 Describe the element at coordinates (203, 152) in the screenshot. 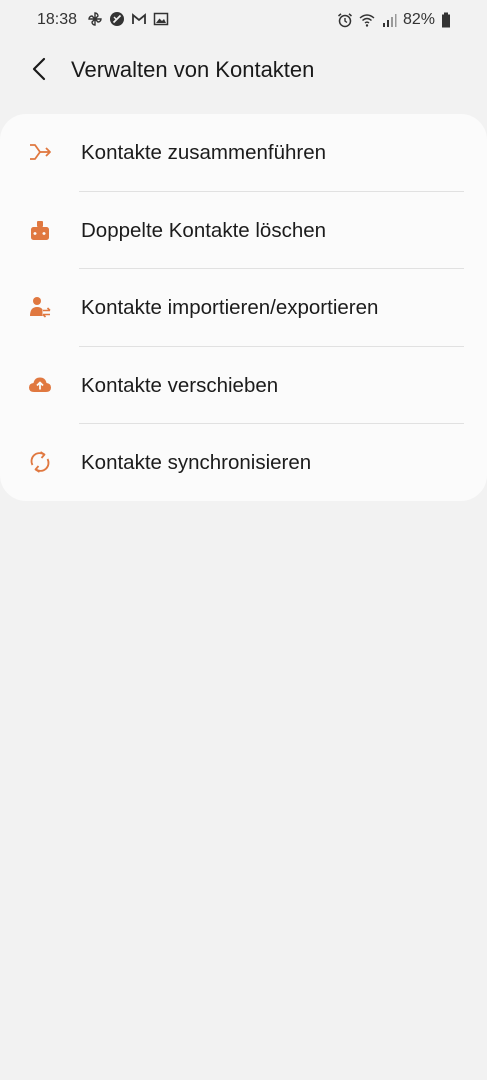

I see `menu-item-label: Kontakte zusammenführen` at that location.